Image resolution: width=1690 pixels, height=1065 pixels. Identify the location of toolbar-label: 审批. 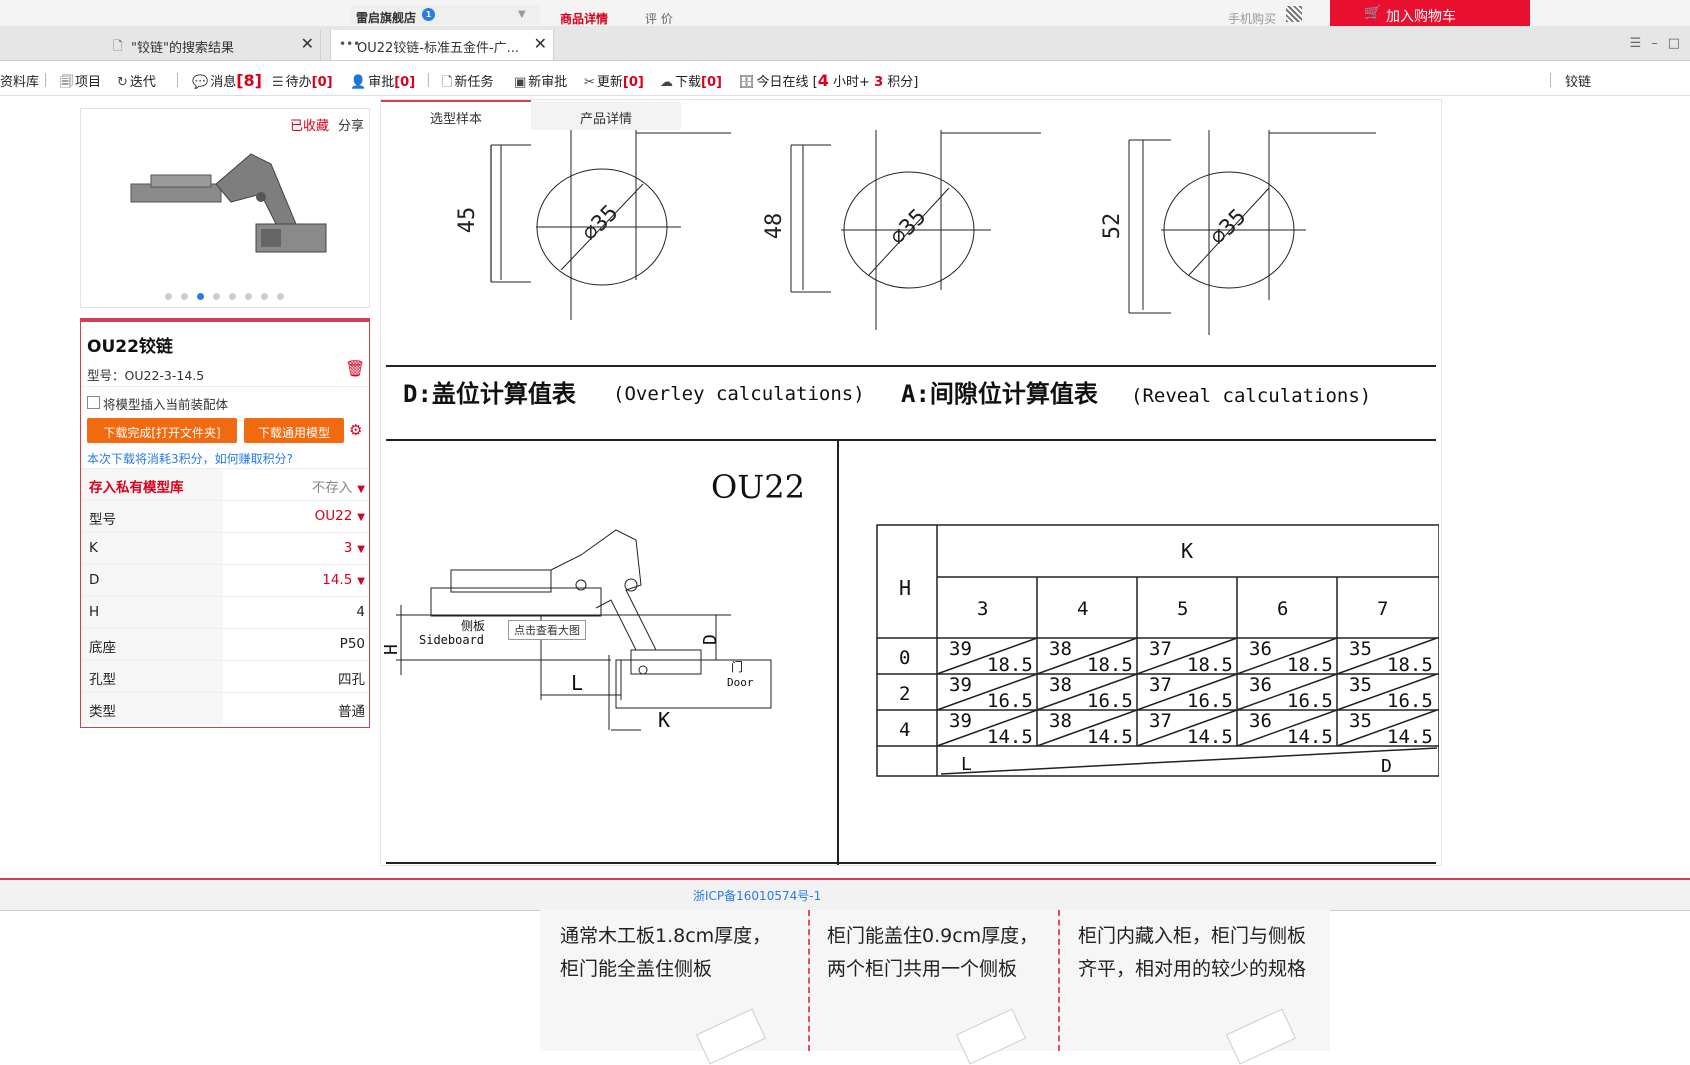
(381, 82).